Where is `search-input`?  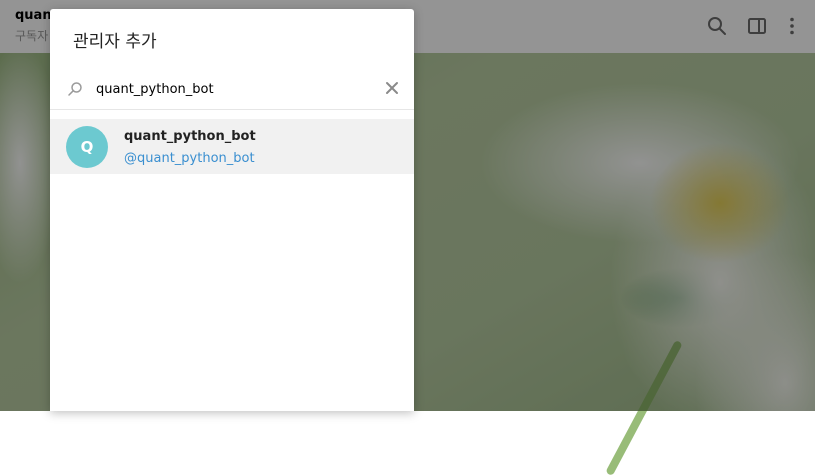
search-input is located at coordinates (231, 89).